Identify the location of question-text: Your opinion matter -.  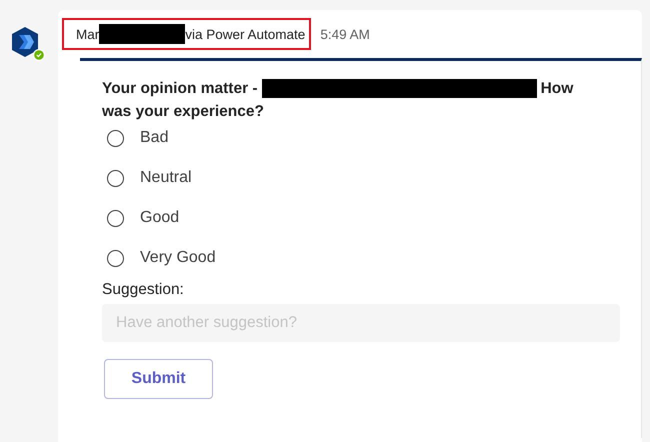
(180, 89).